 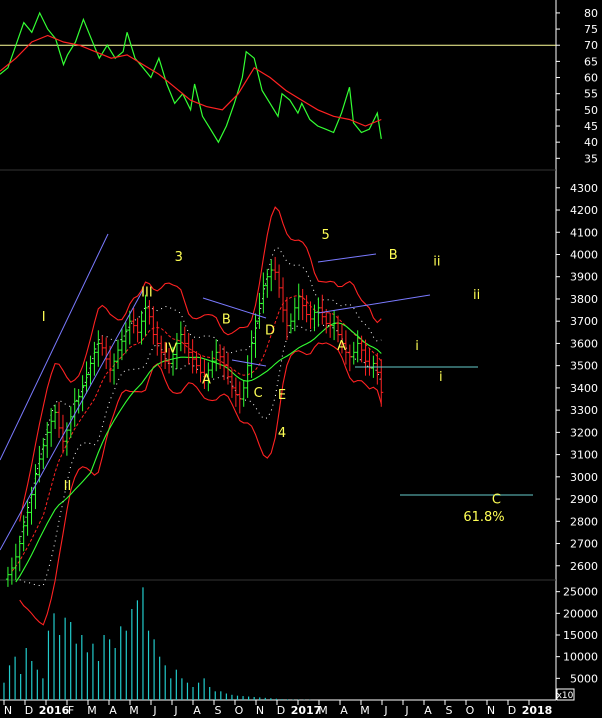 I want to click on volume-tick-label: 25000, so click(x=580, y=592).